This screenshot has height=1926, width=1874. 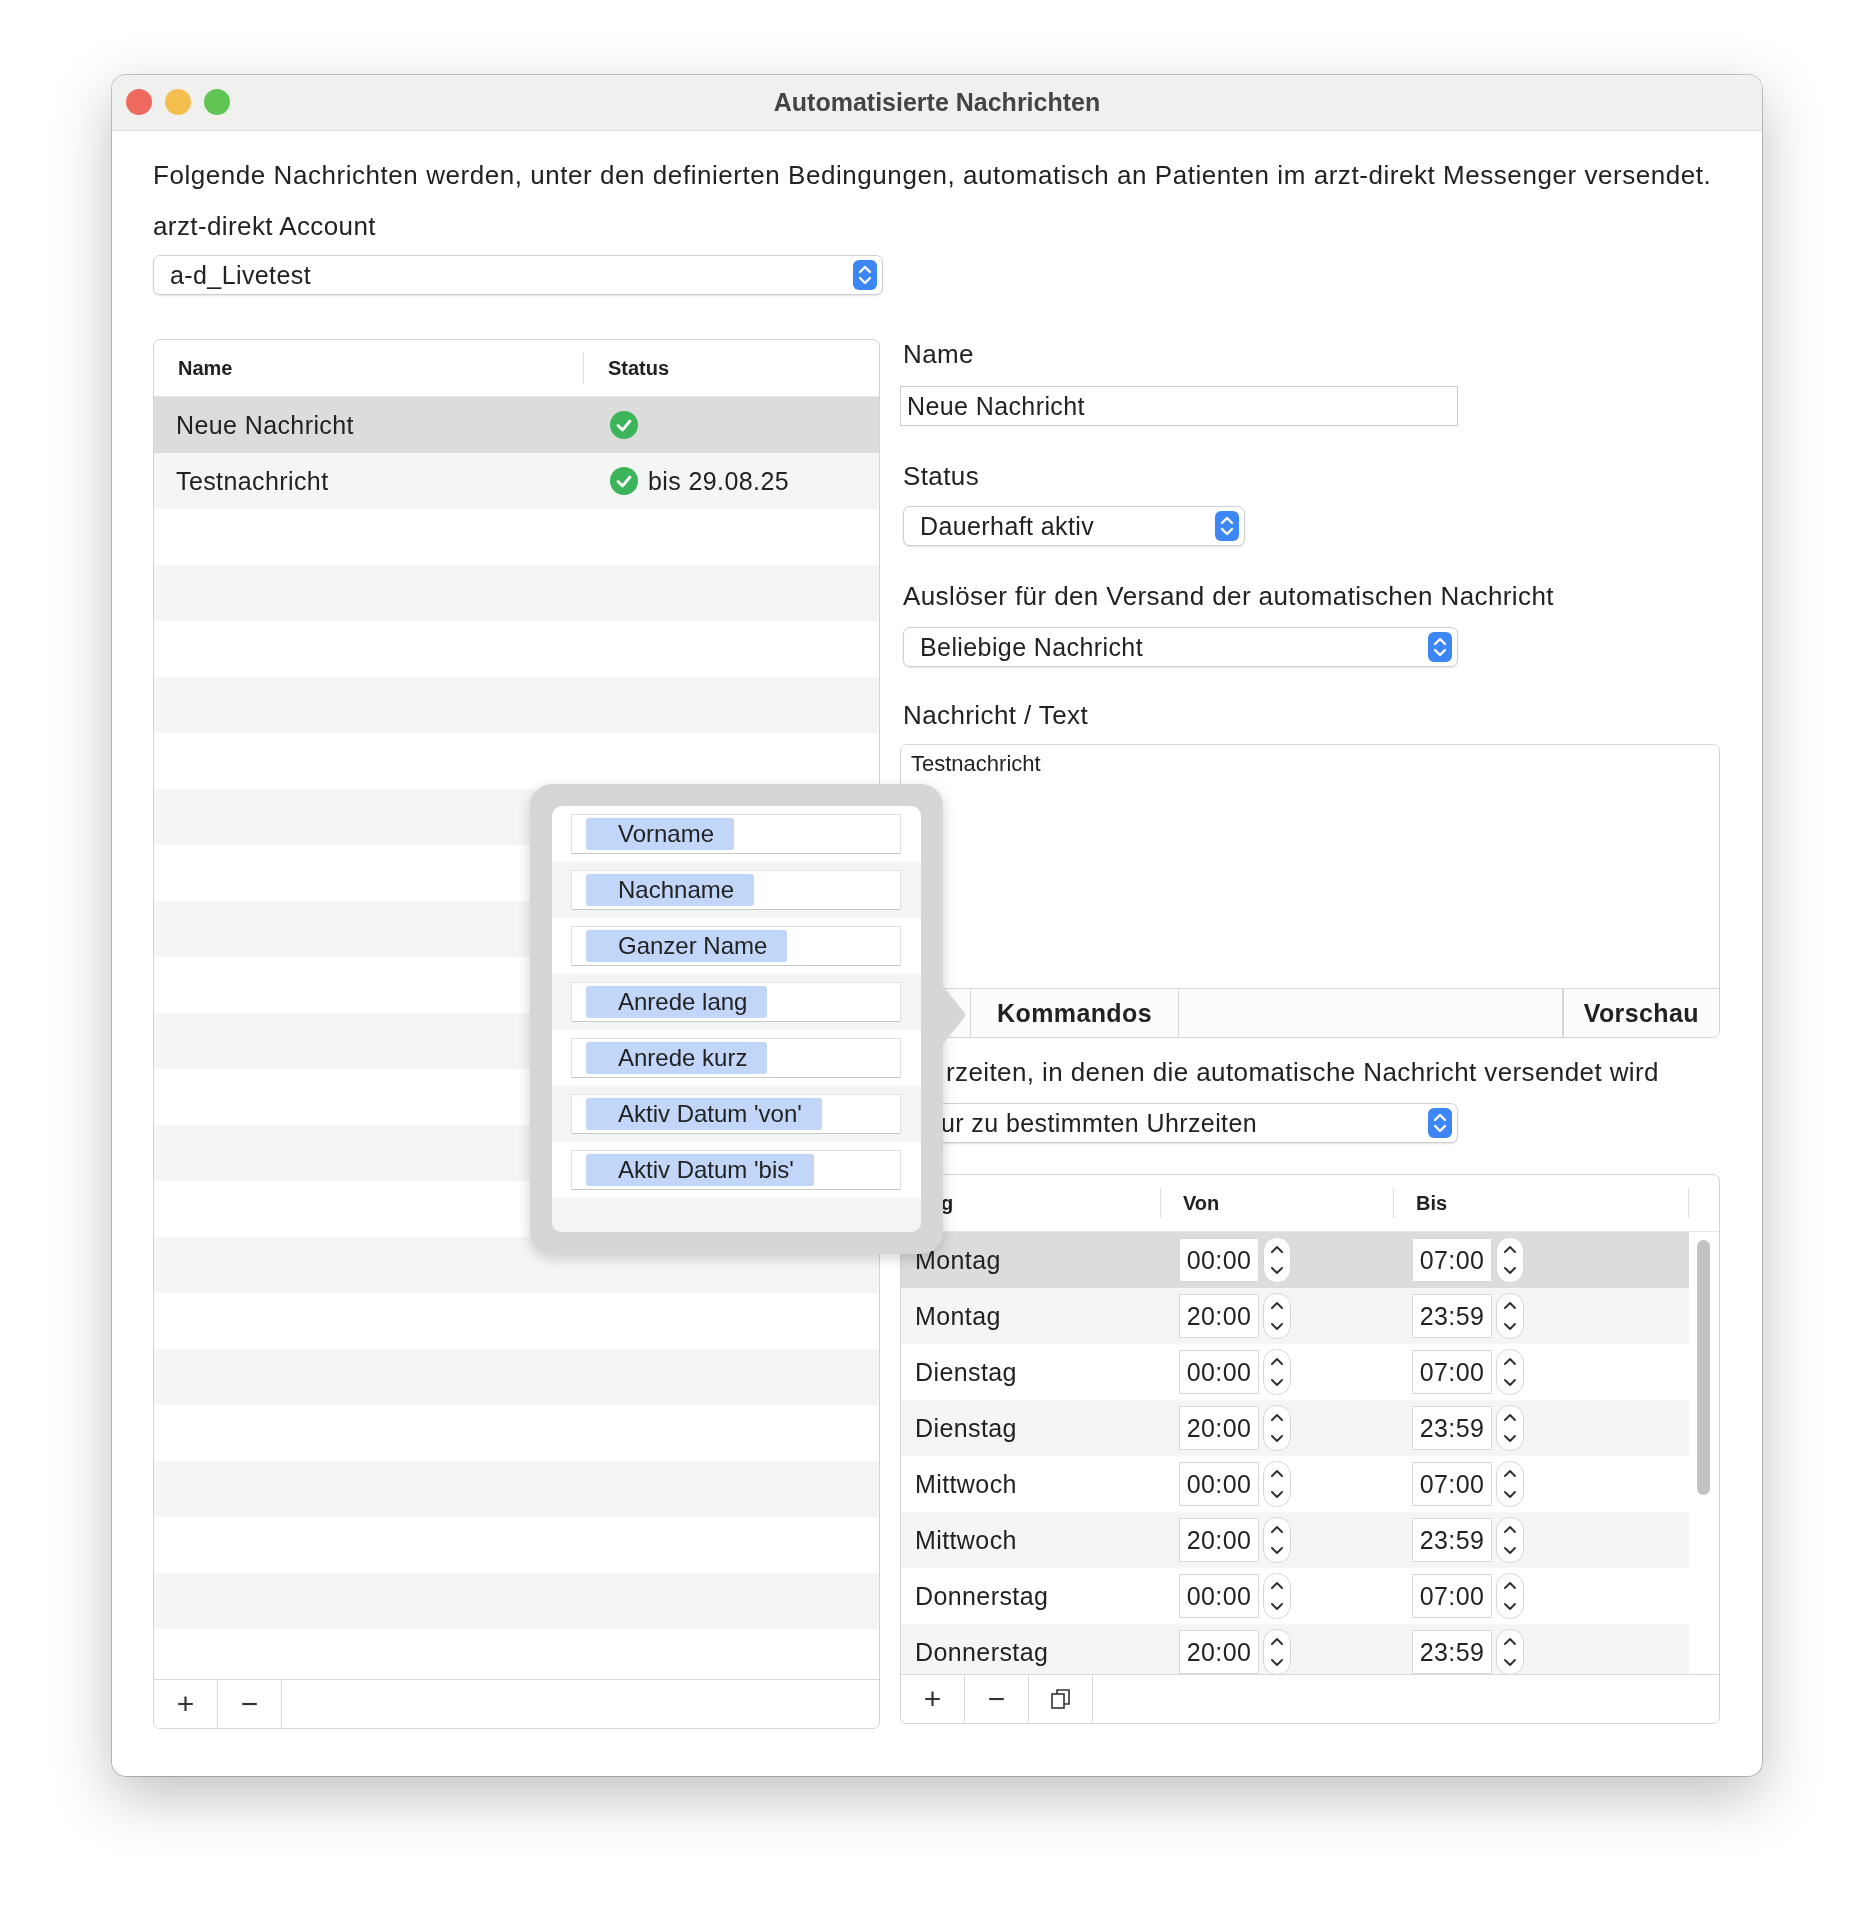 What do you see at coordinates (1295, 1260) in the screenshot?
I see `schedule-row: Montag 00:00 07:00` at bounding box center [1295, 1260].